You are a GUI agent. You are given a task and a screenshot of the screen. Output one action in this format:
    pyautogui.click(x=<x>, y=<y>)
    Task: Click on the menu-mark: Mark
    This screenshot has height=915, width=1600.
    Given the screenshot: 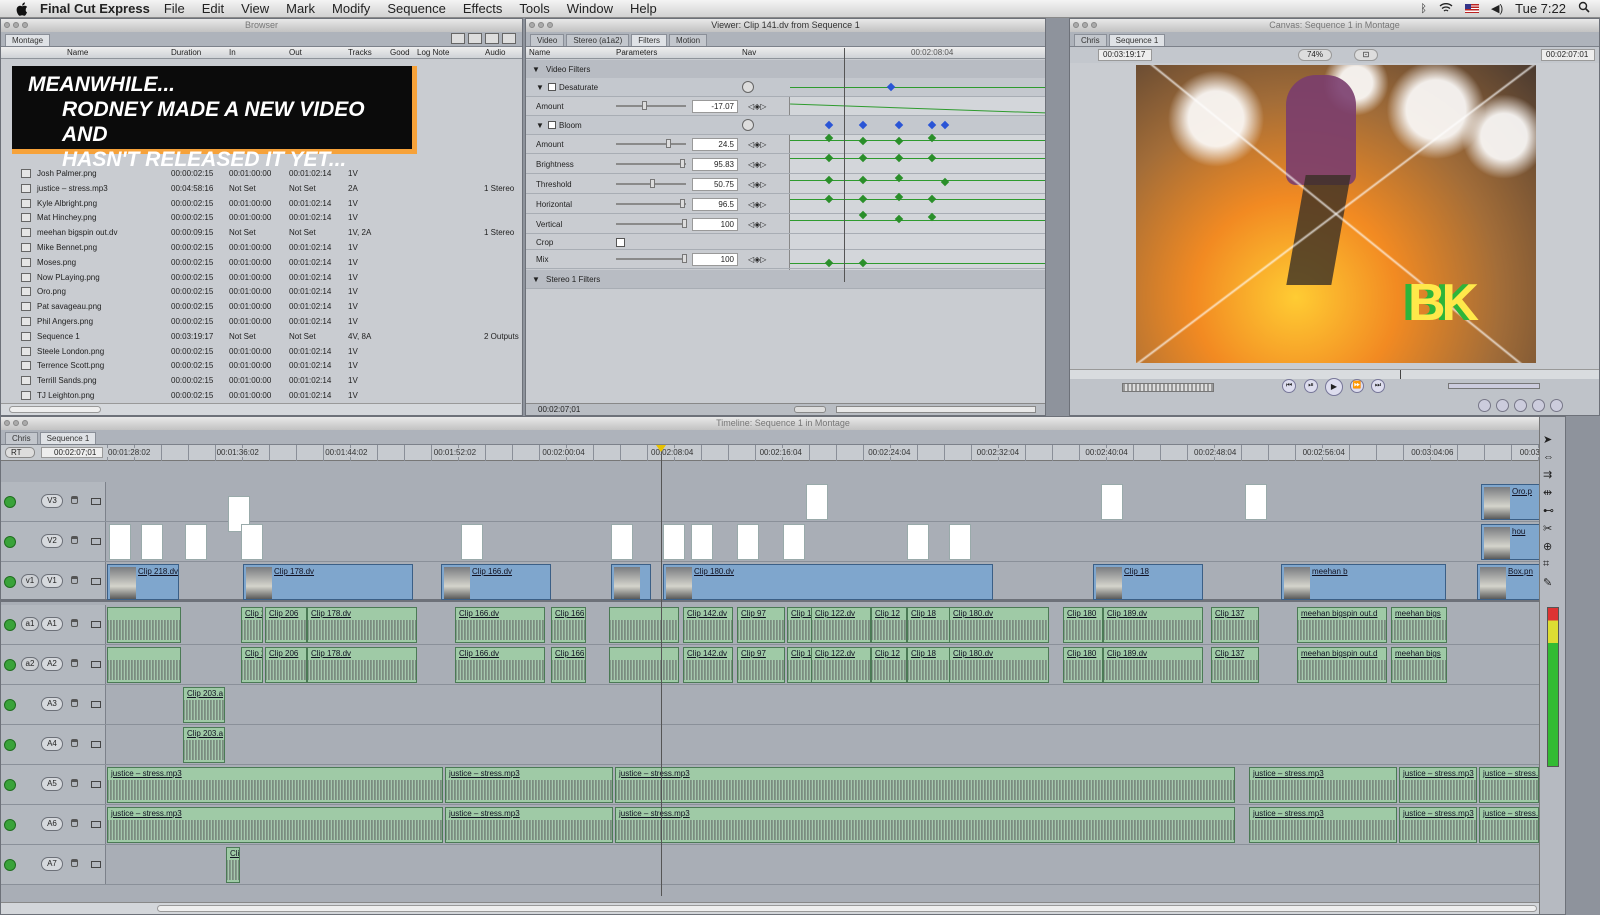 What is the action you would take?
    pyautogui.click(x=300, y=8)
    